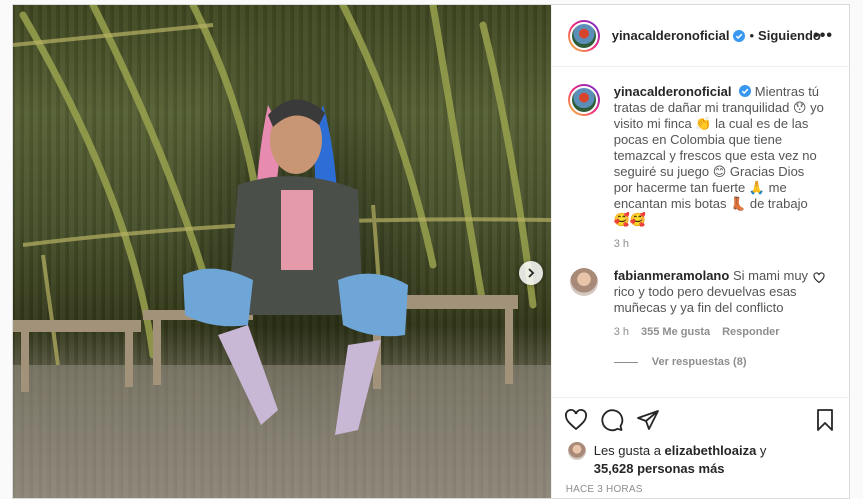  Describe the element at coordinates (576, 451) in the screenshot. I see `liker-avatar` at that location.